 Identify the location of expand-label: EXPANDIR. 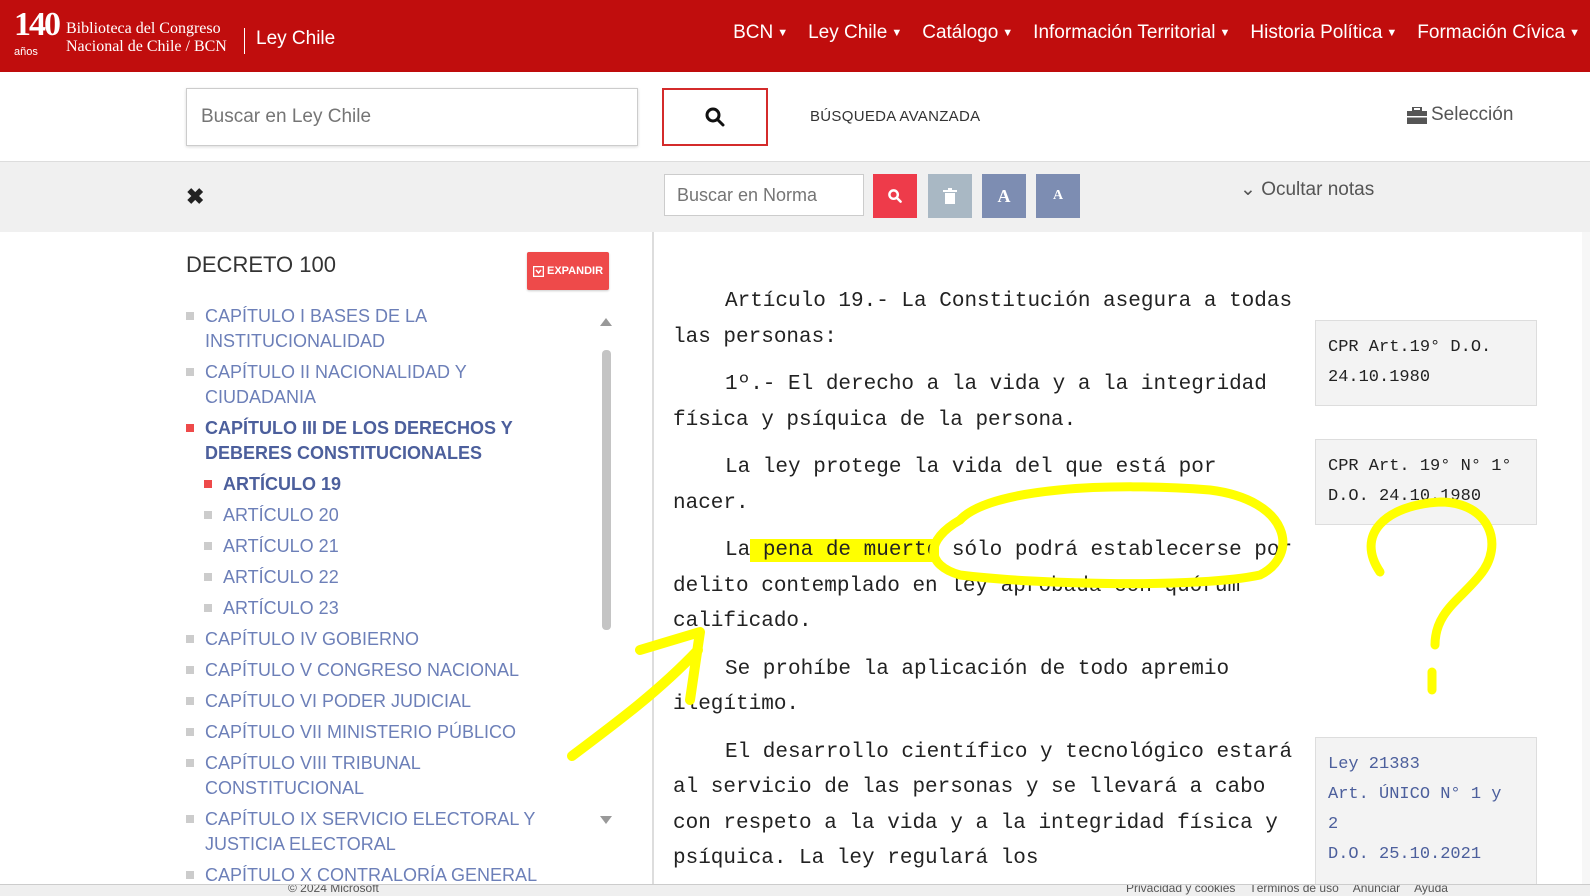
(575, 271).